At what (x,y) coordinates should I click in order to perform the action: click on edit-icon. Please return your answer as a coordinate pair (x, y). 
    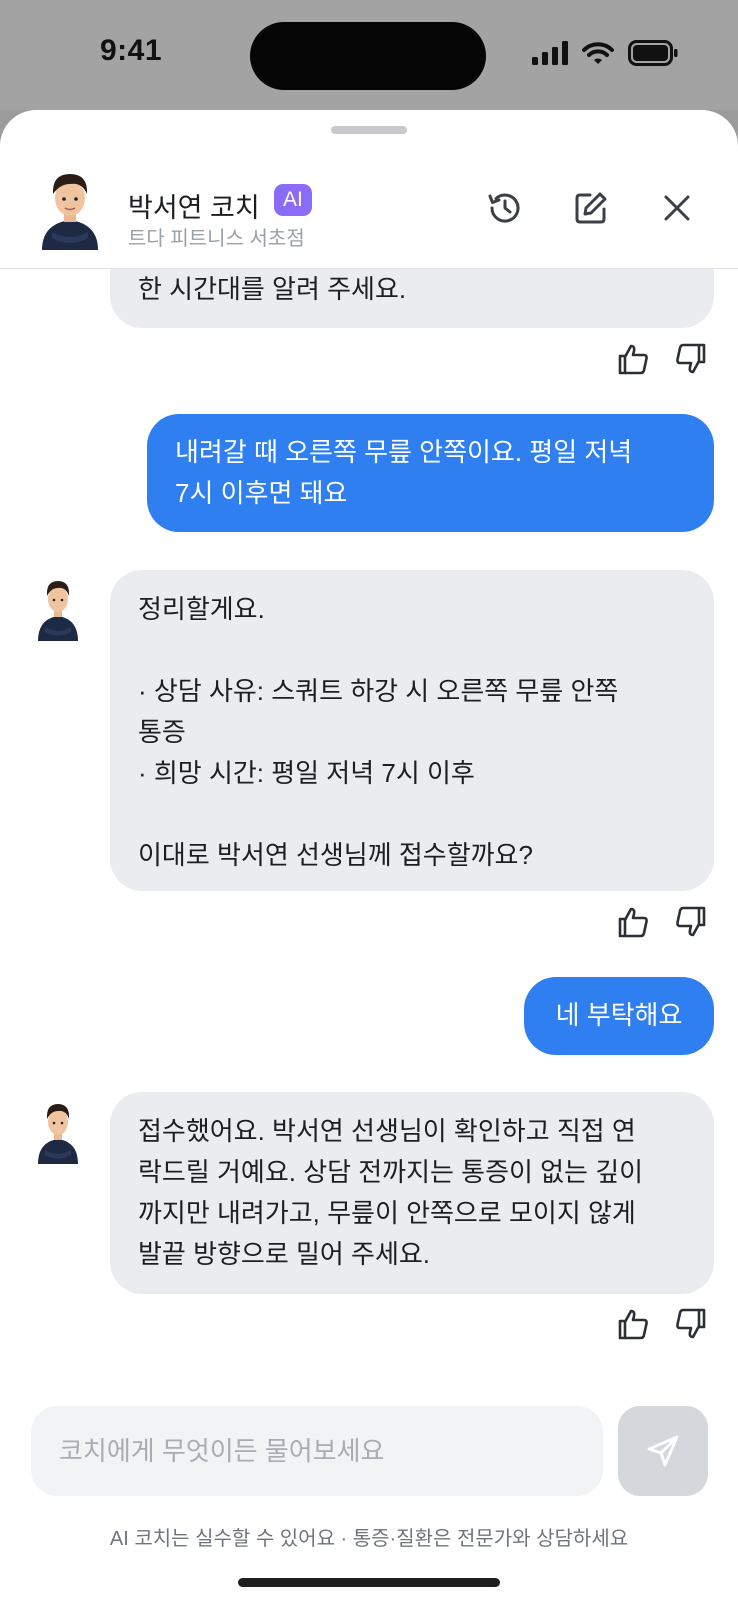
    Looking at the image, I should click on (591, 208).